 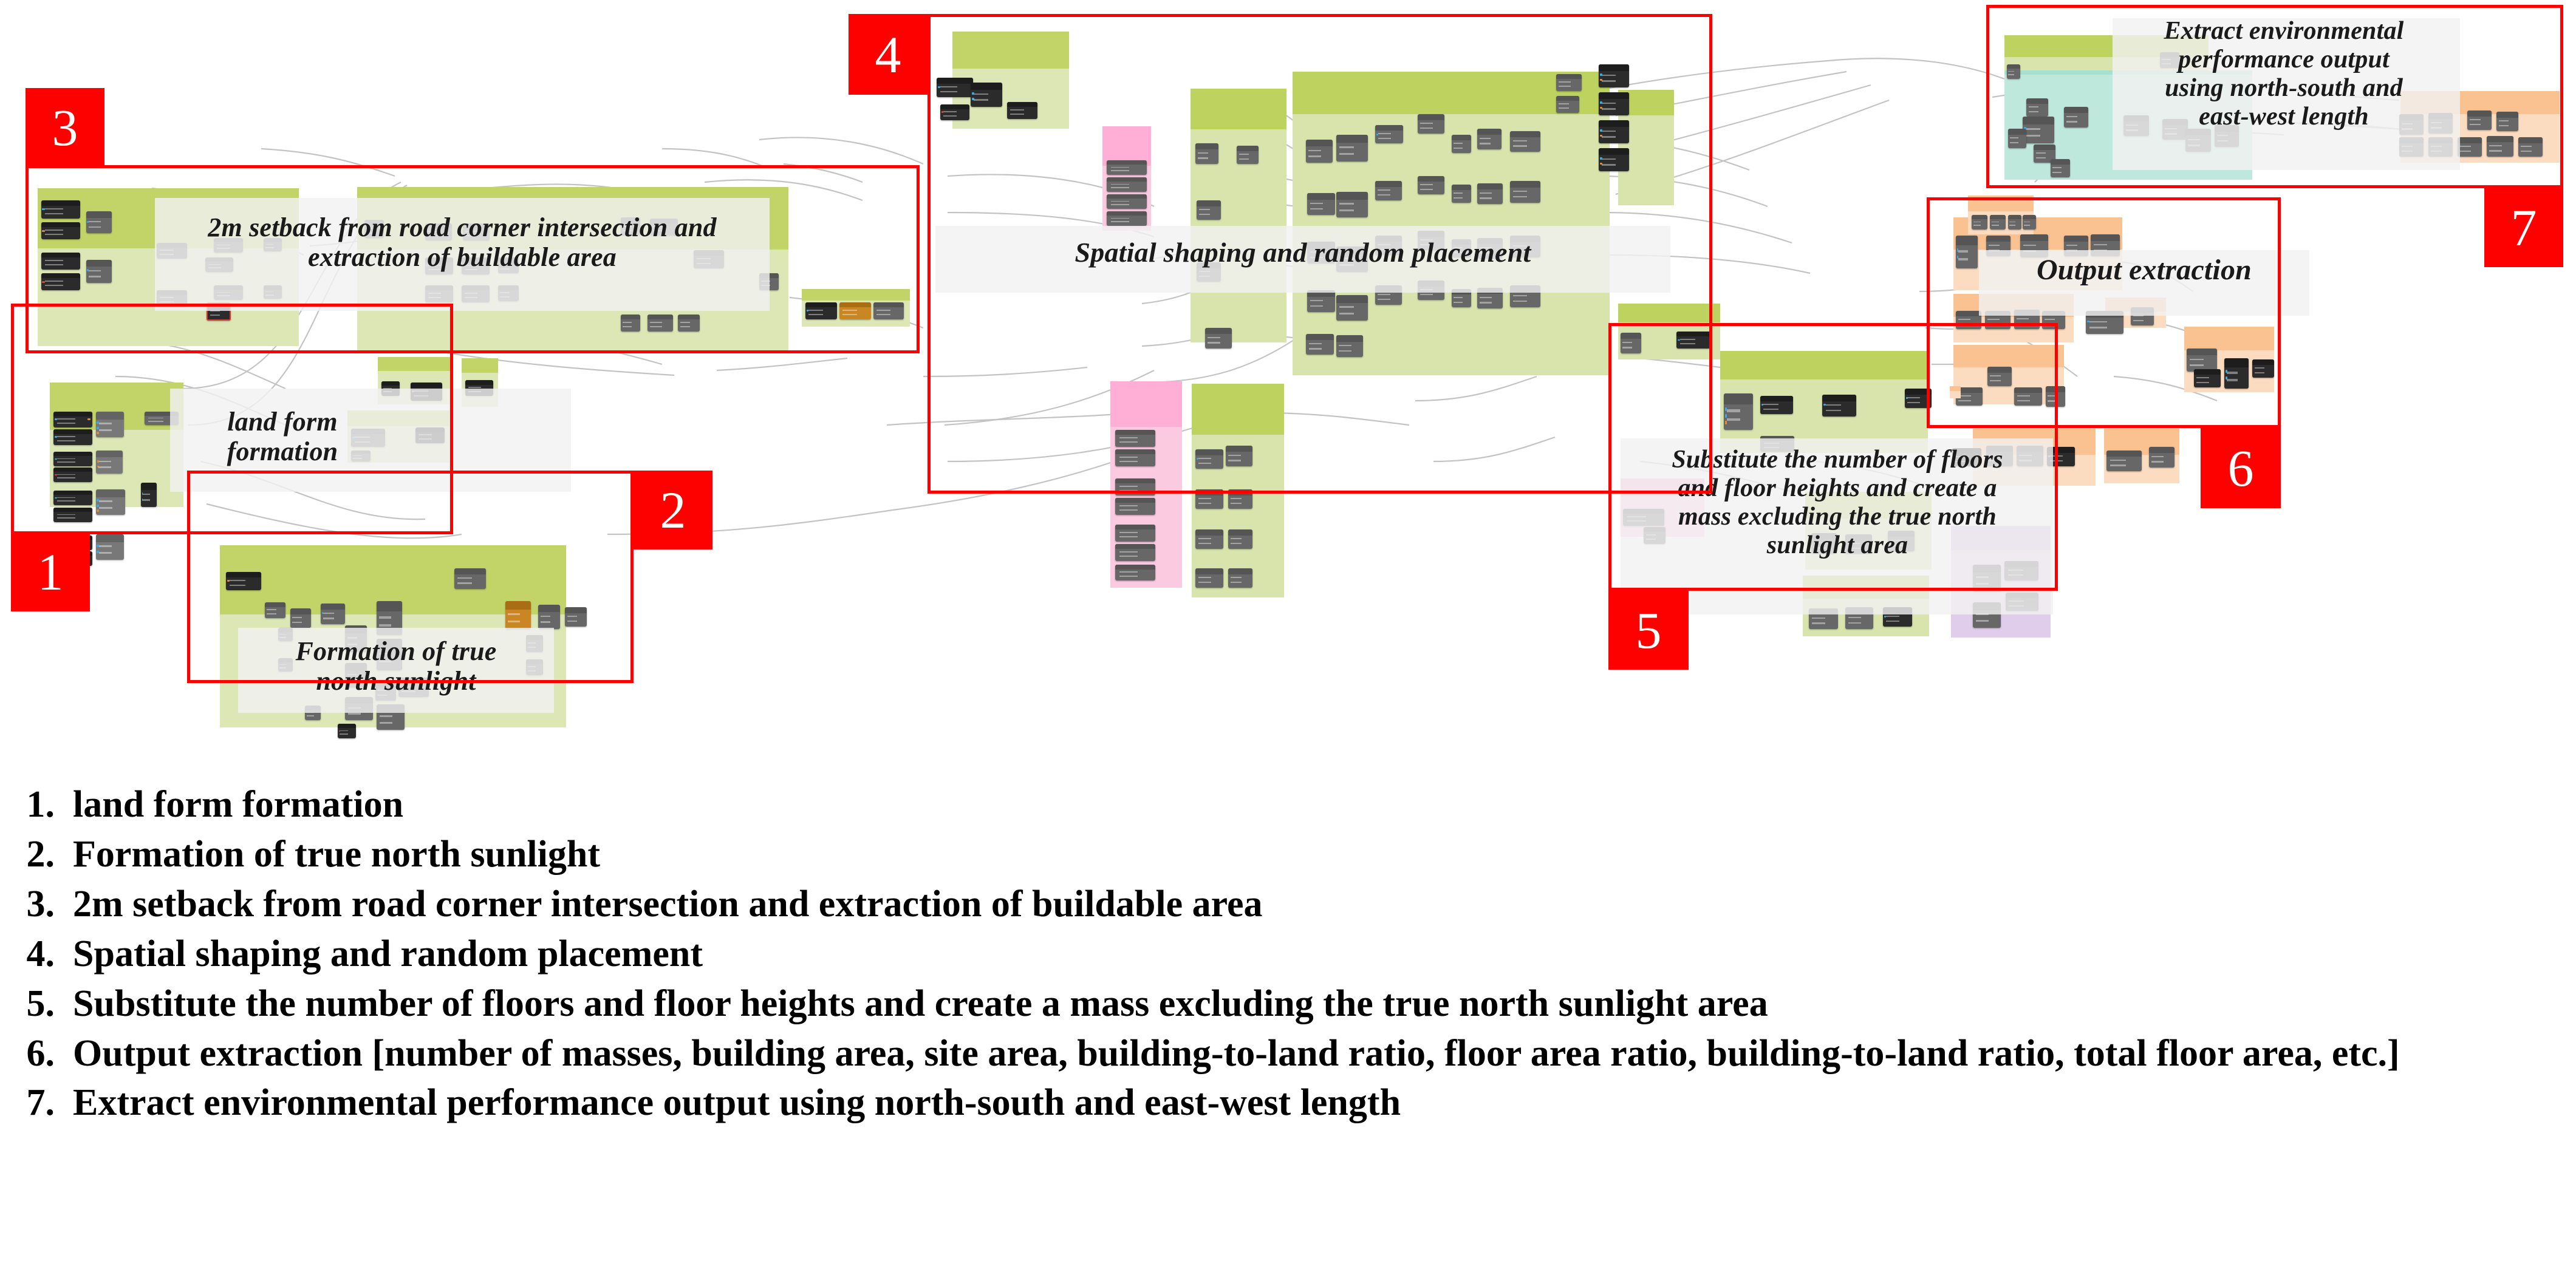 I want to click on annotation-tag-3: 3, so click(x=65, y=127).